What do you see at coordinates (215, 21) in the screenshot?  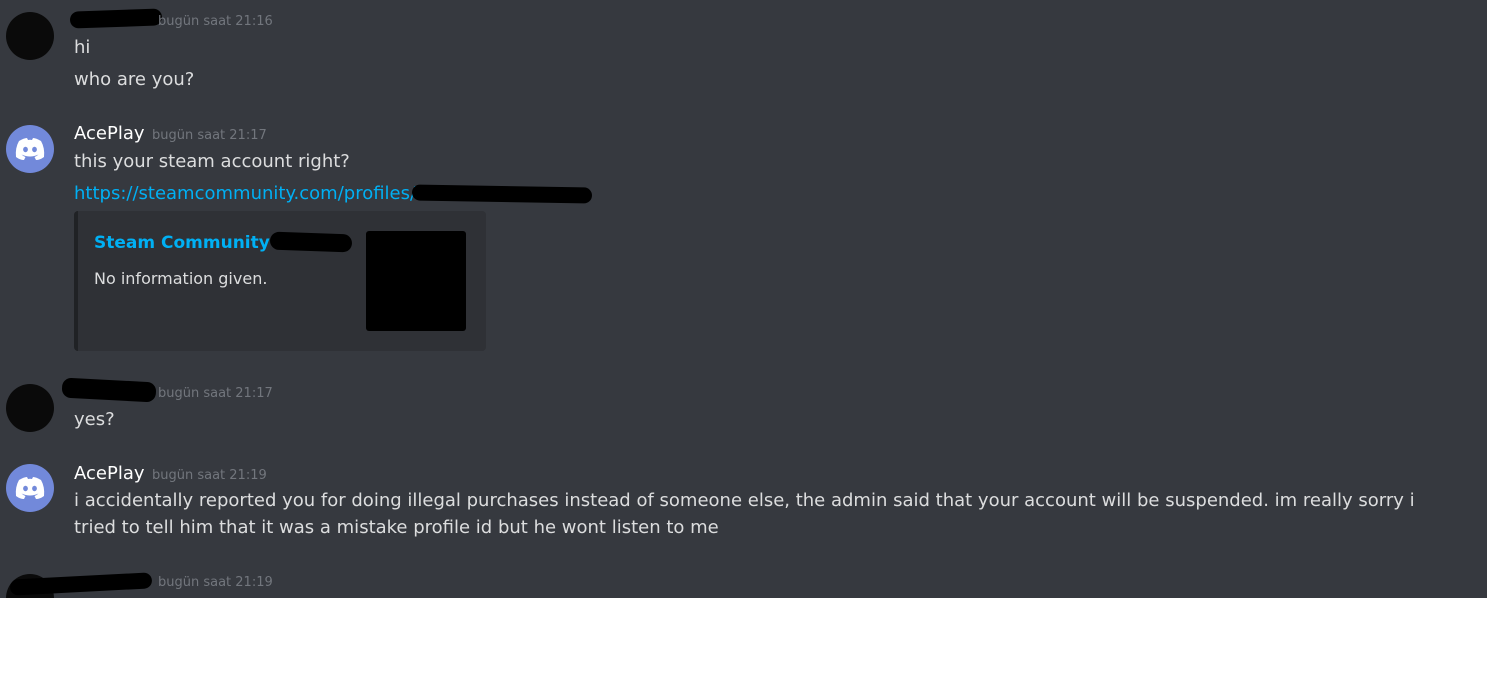 I see `message-timestamp: bugün saat 21:16` at bounding box center [215, 21].